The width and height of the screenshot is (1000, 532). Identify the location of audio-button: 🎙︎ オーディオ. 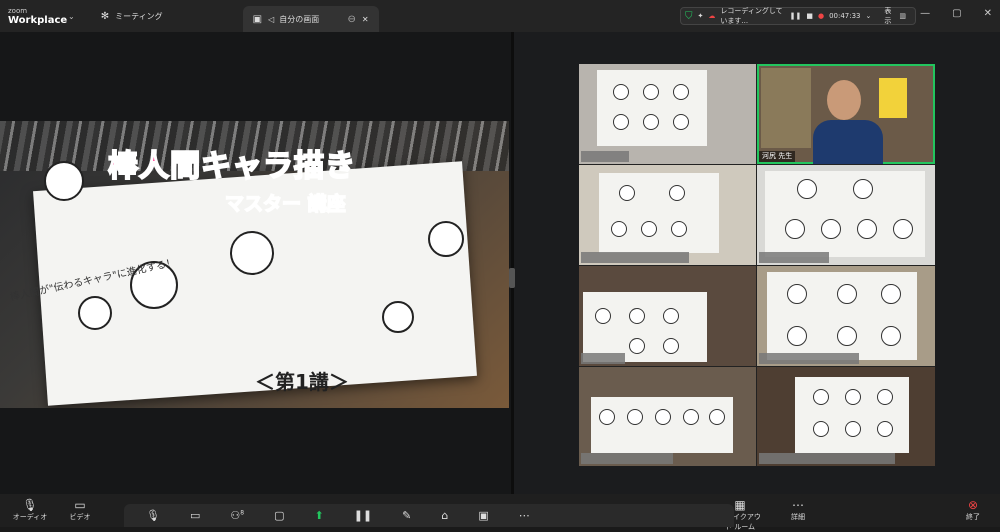
(30, 510).